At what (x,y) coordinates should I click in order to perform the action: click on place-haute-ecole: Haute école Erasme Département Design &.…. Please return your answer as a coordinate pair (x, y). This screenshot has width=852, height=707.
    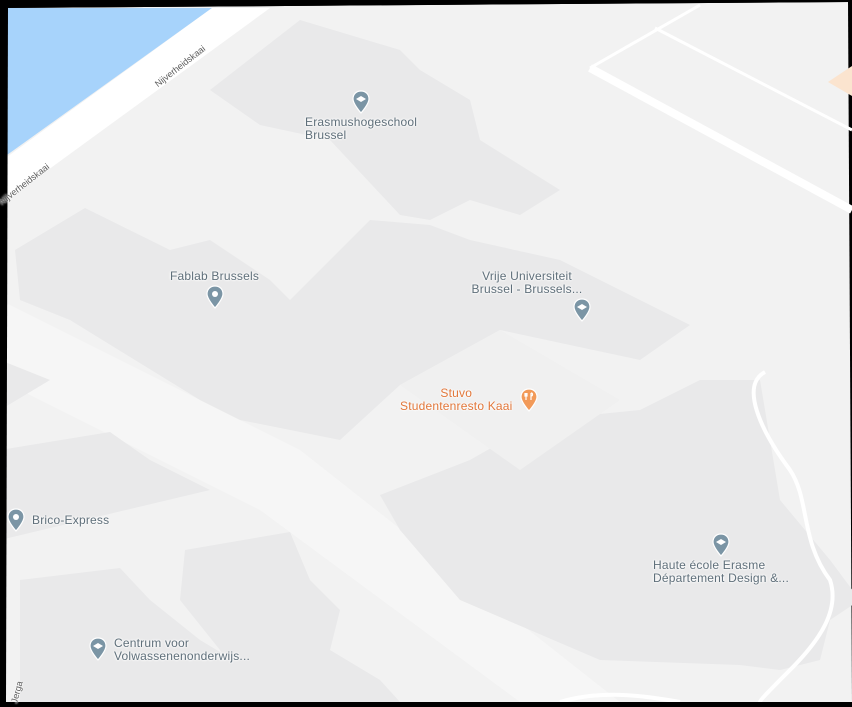
    Looking at the image, I should click on (721, 559).